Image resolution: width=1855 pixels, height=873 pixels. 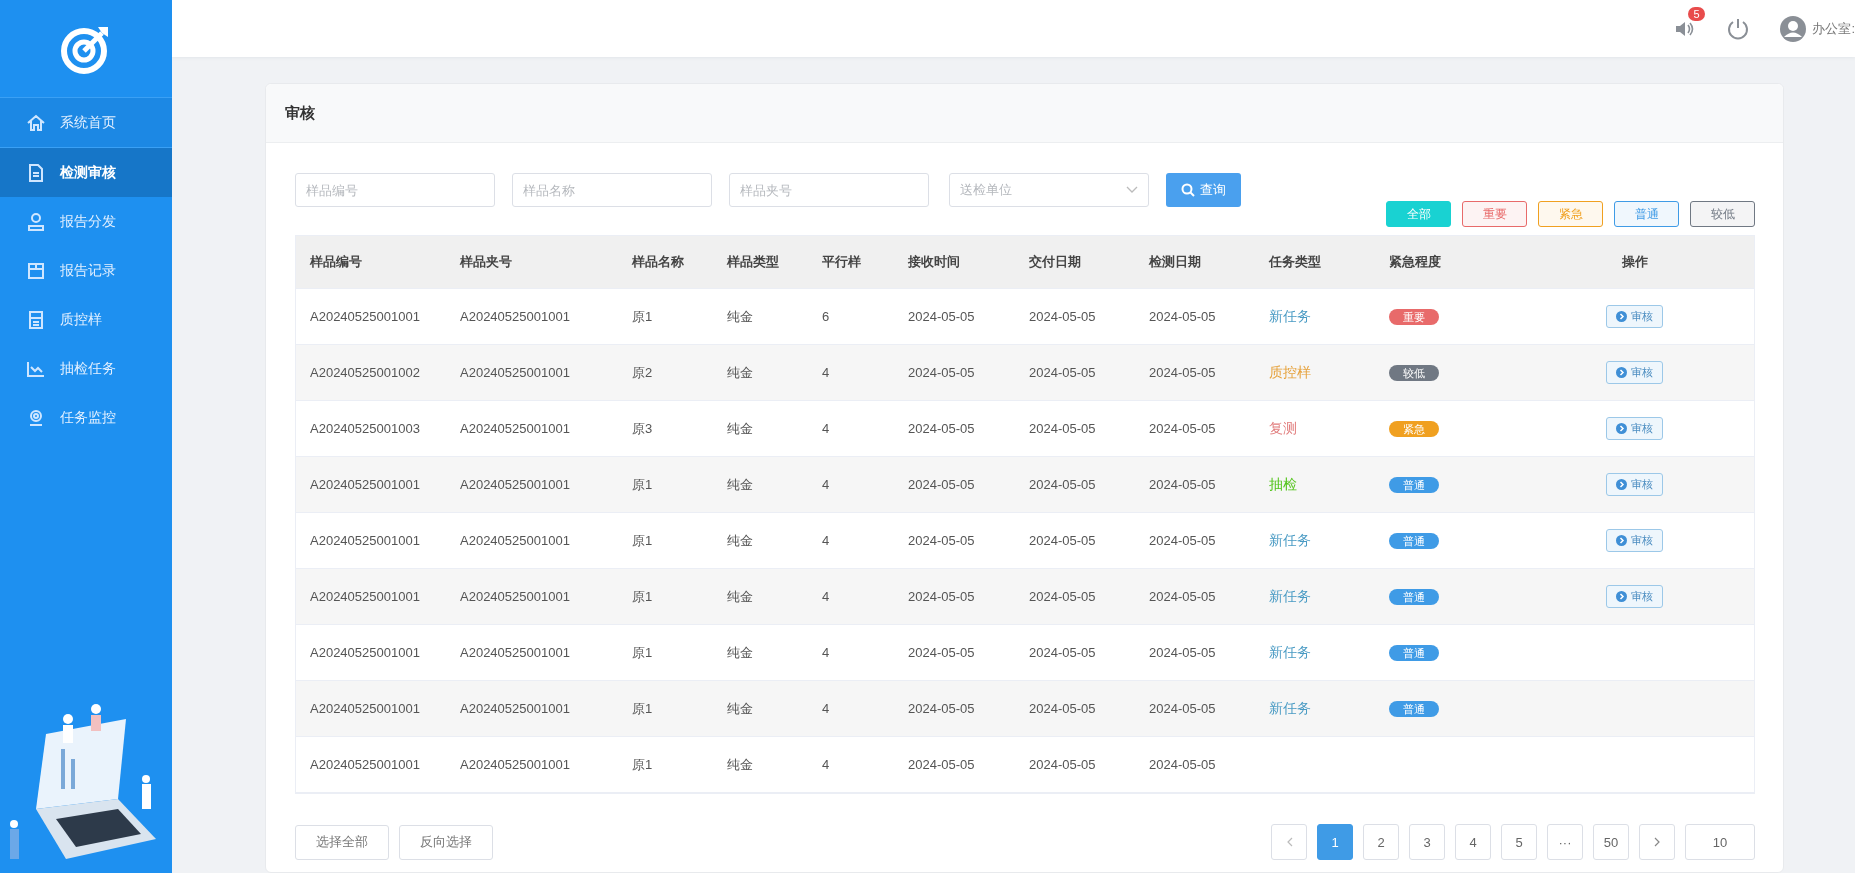 I want to click on urgency-badge: 普通, so click(x=1414, y=484).